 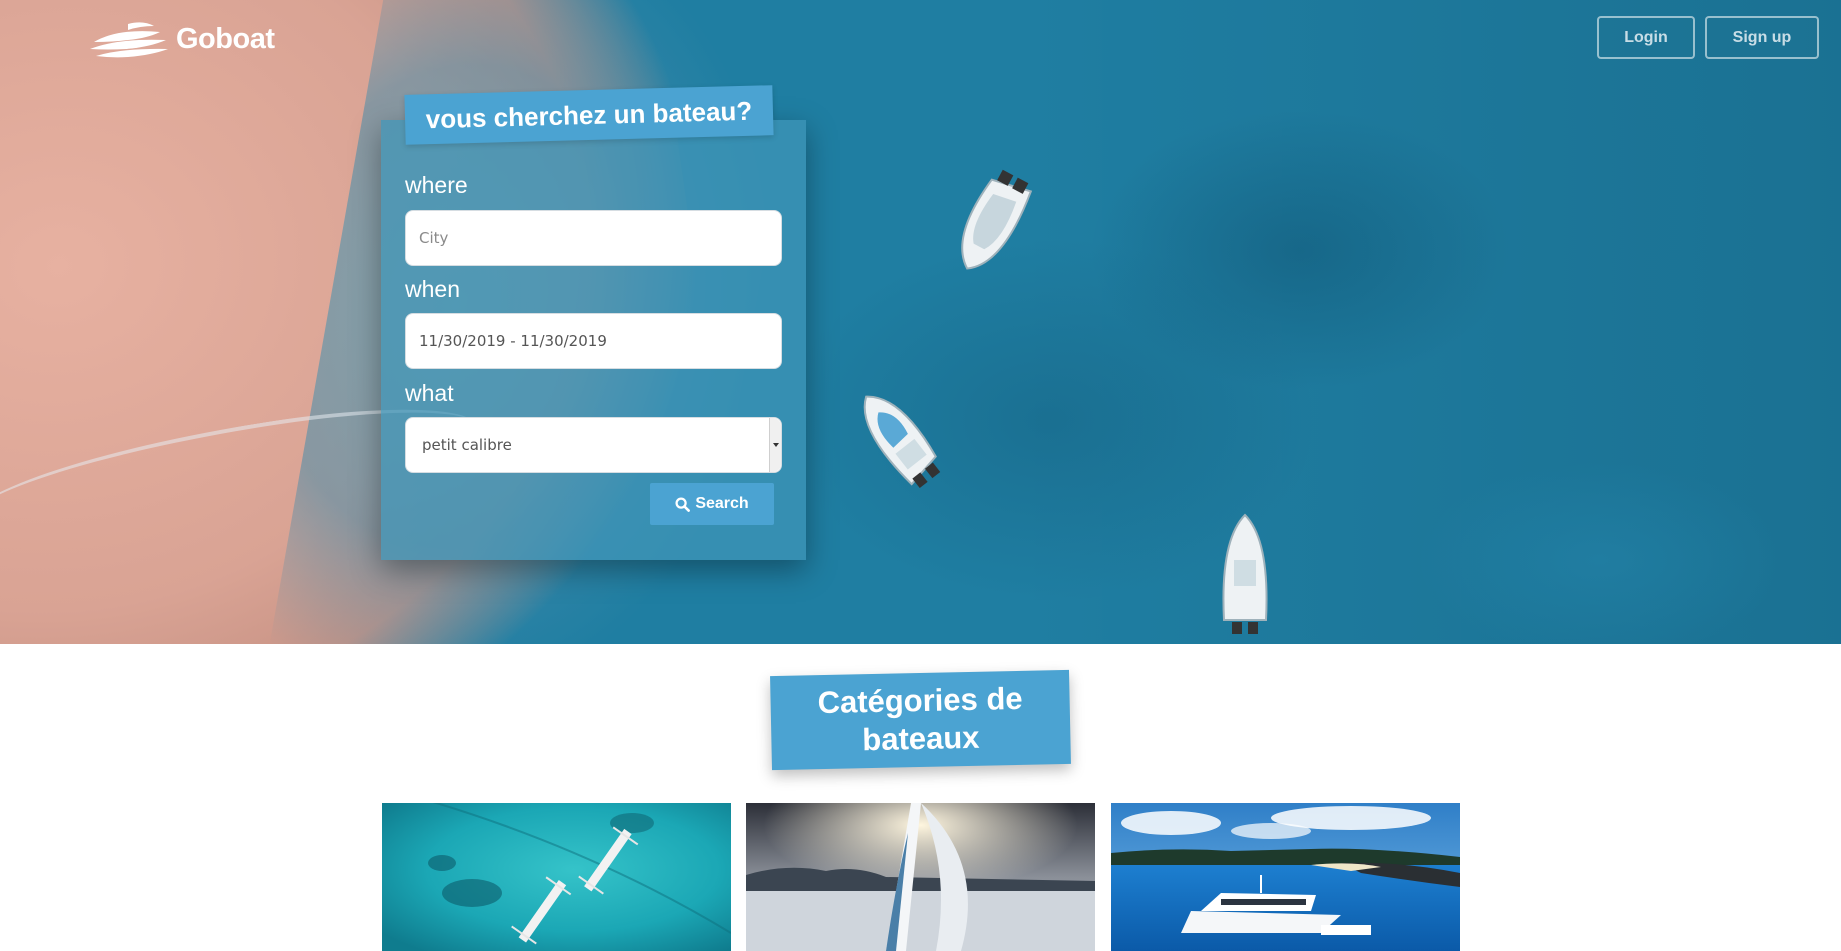 I want to click on where-field, so click(x=593, y=238).